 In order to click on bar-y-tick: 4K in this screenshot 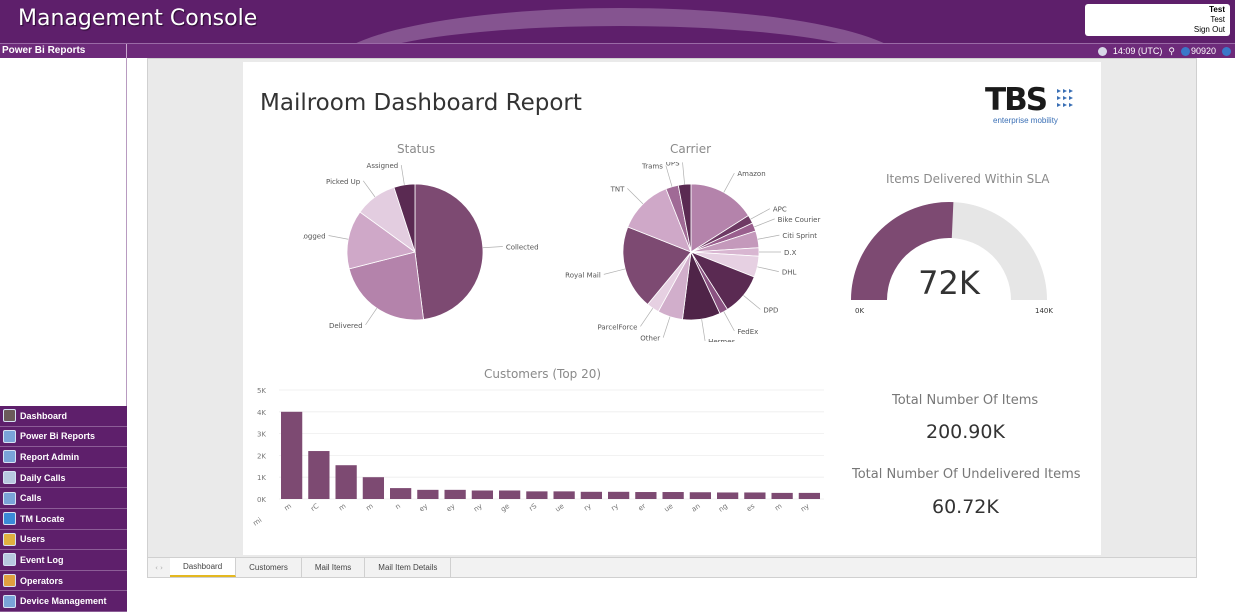, I will do `click(261, 413)`.